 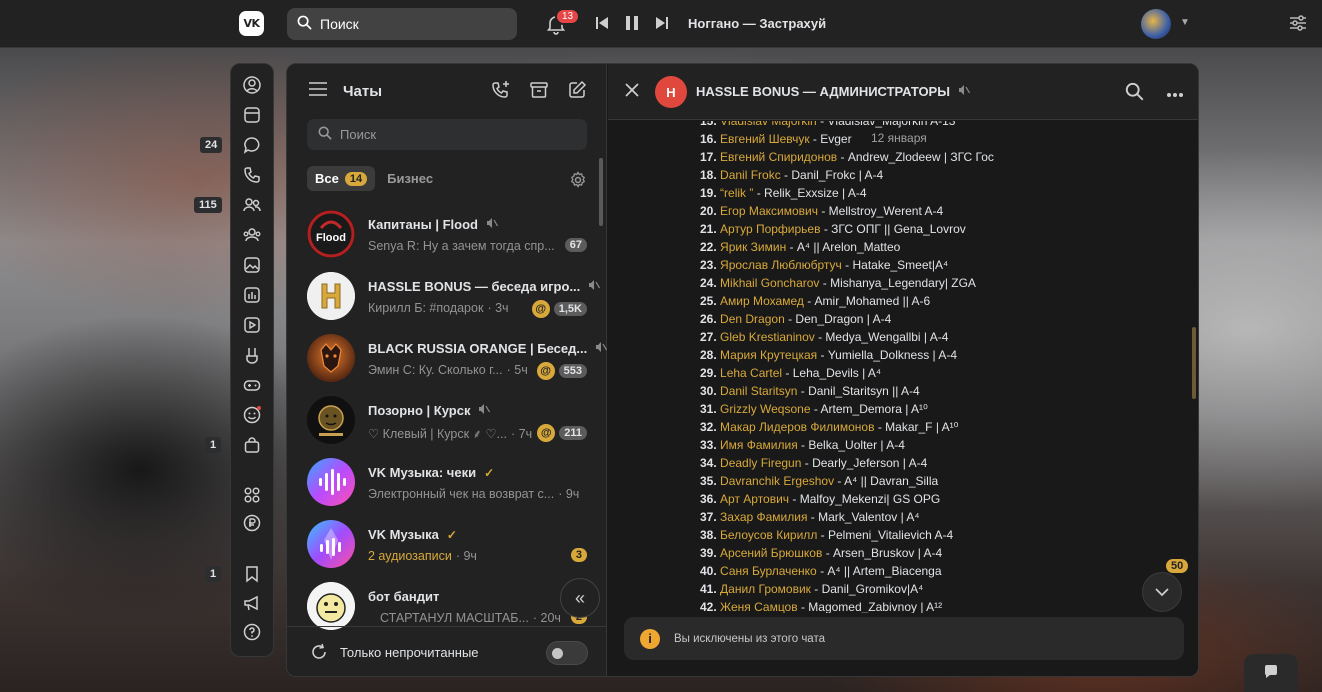 What do you see at coordinates (750, 175) in the screenshot?
I see `user-link: Danil Frokc` at bounding box center [750, 175].